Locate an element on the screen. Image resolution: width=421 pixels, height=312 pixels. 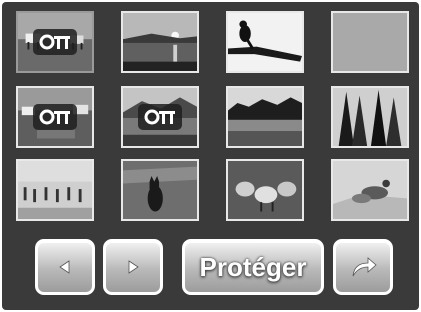
sheep-photo is located at coordinates (265, 190).